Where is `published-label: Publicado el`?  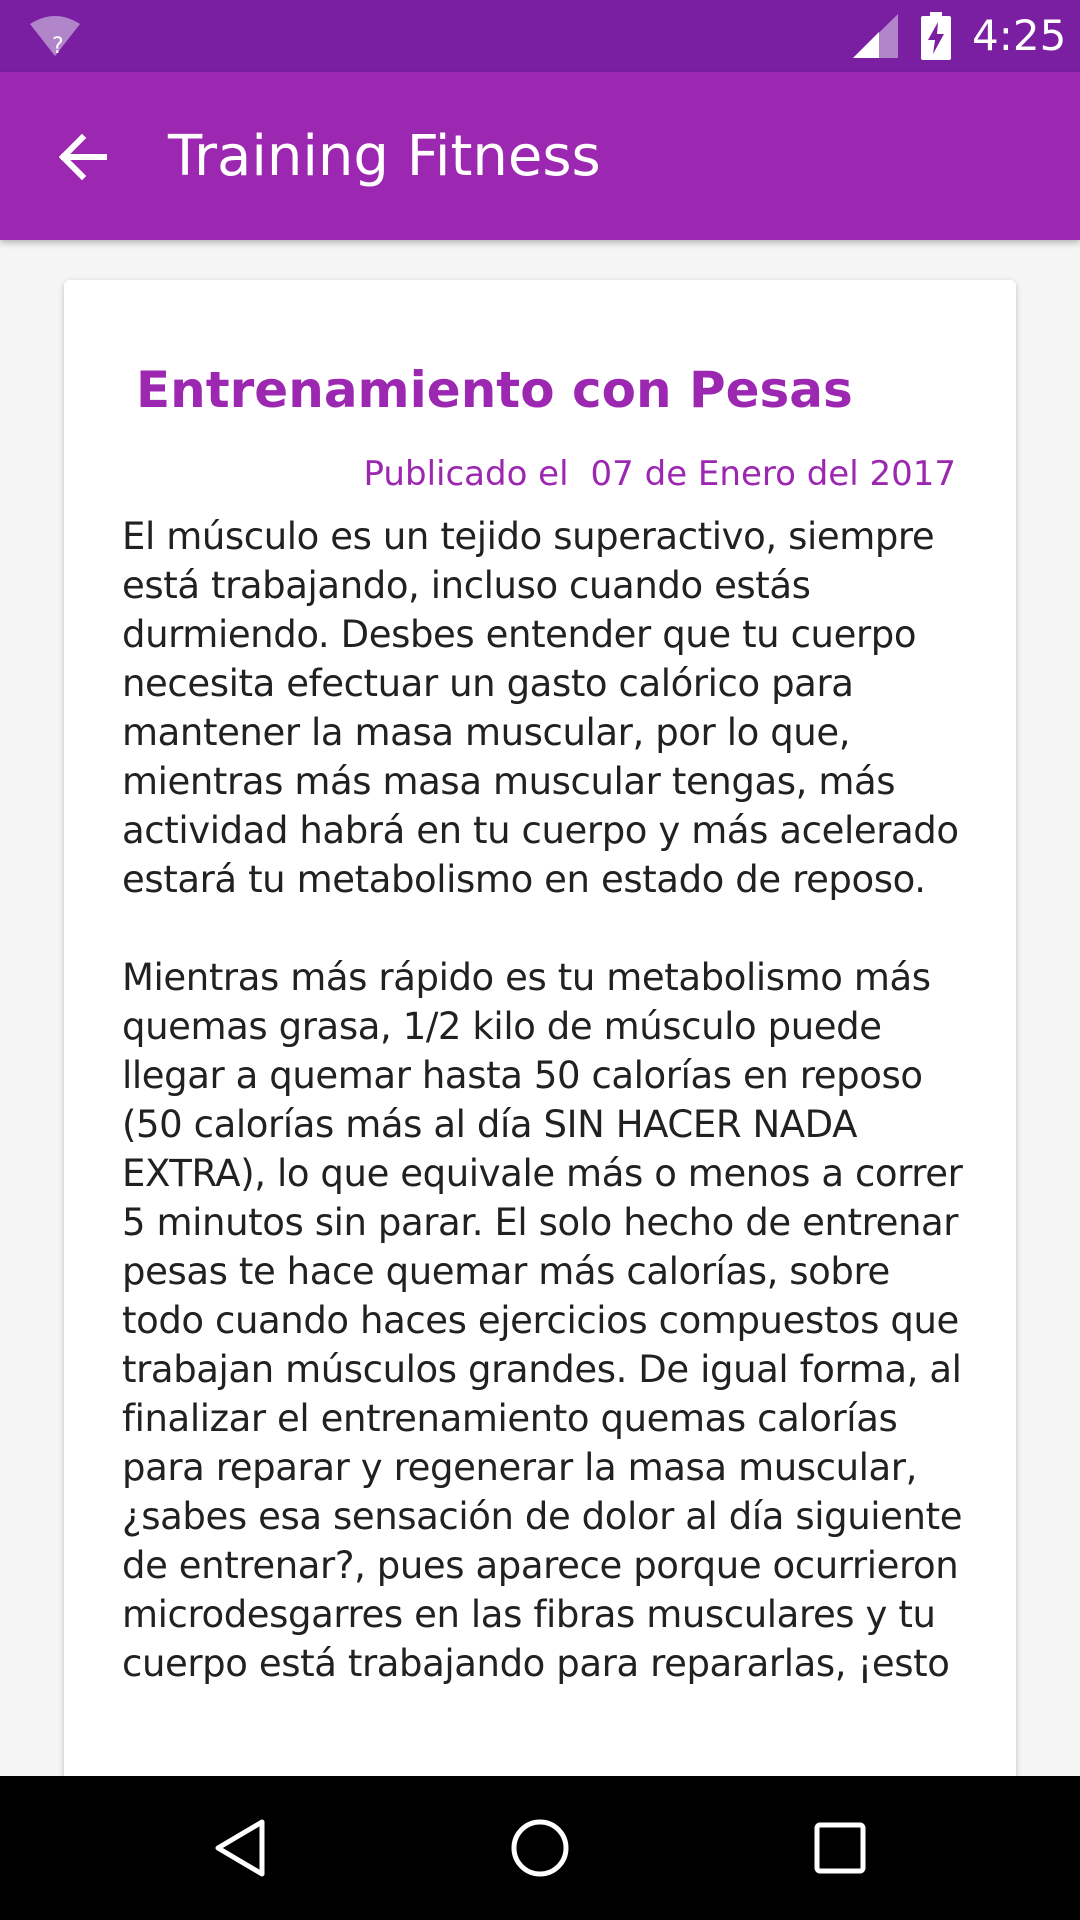
published-label: Publicado el is located at coordinates (466, 474).